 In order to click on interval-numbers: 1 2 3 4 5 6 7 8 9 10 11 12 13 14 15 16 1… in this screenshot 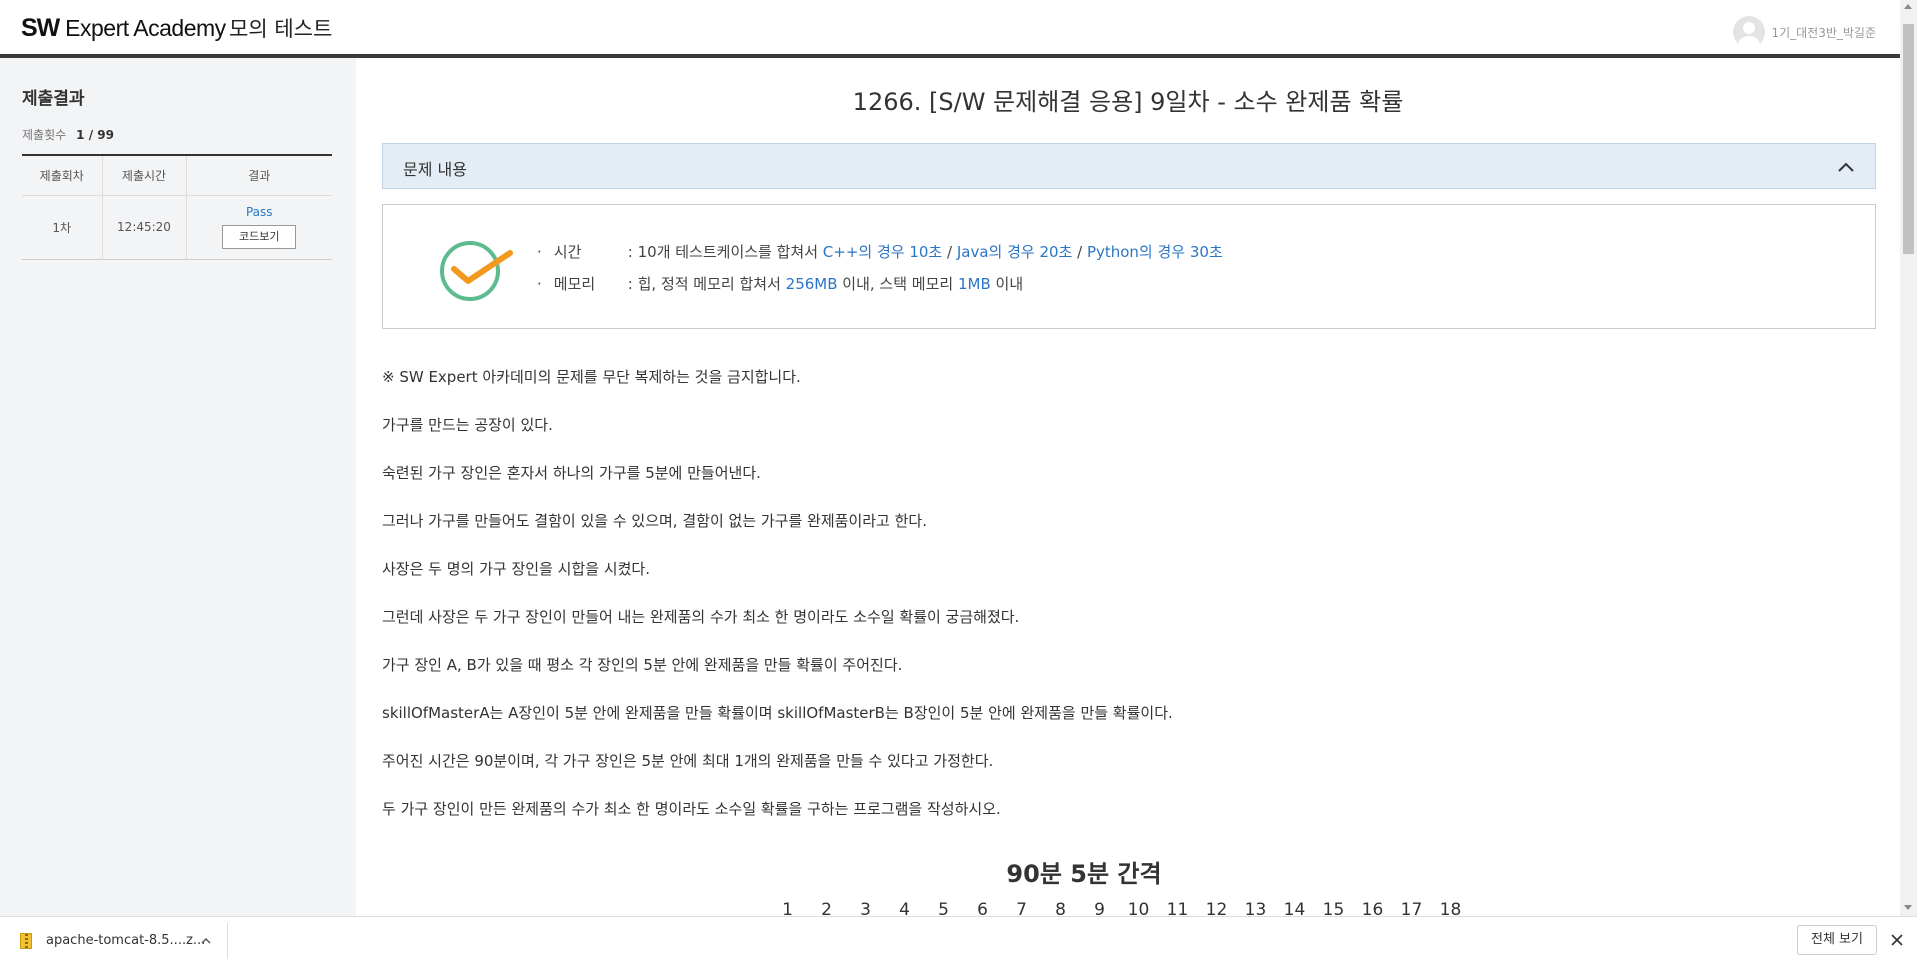, I will do `click(1119, 908)`.